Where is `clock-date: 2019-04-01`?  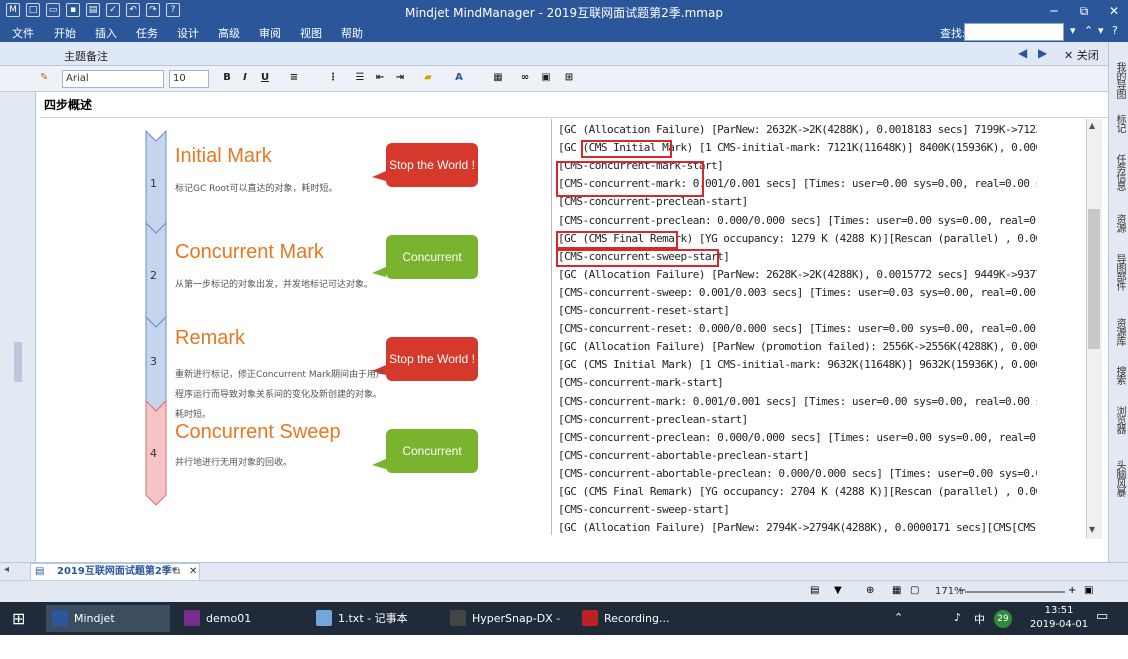 clock-date: 2019-04-01 is located at coordinates (1059, 624).